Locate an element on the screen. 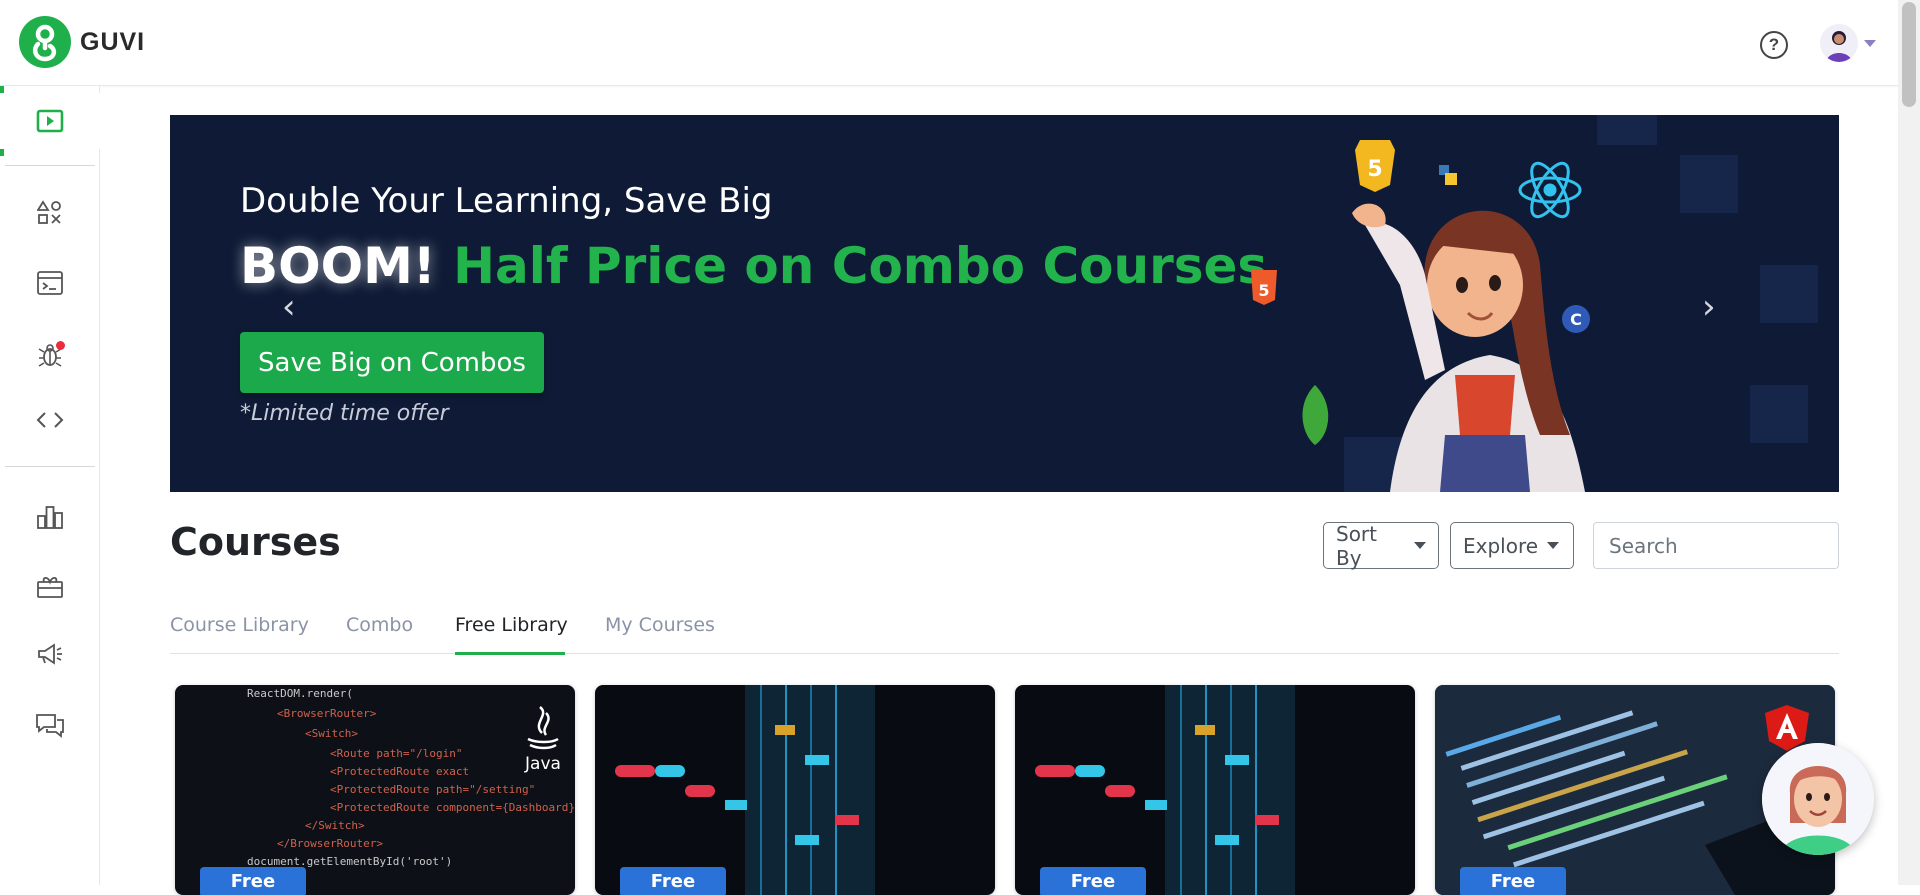  tab-combo: Combo is located at coordinates (379, 625).